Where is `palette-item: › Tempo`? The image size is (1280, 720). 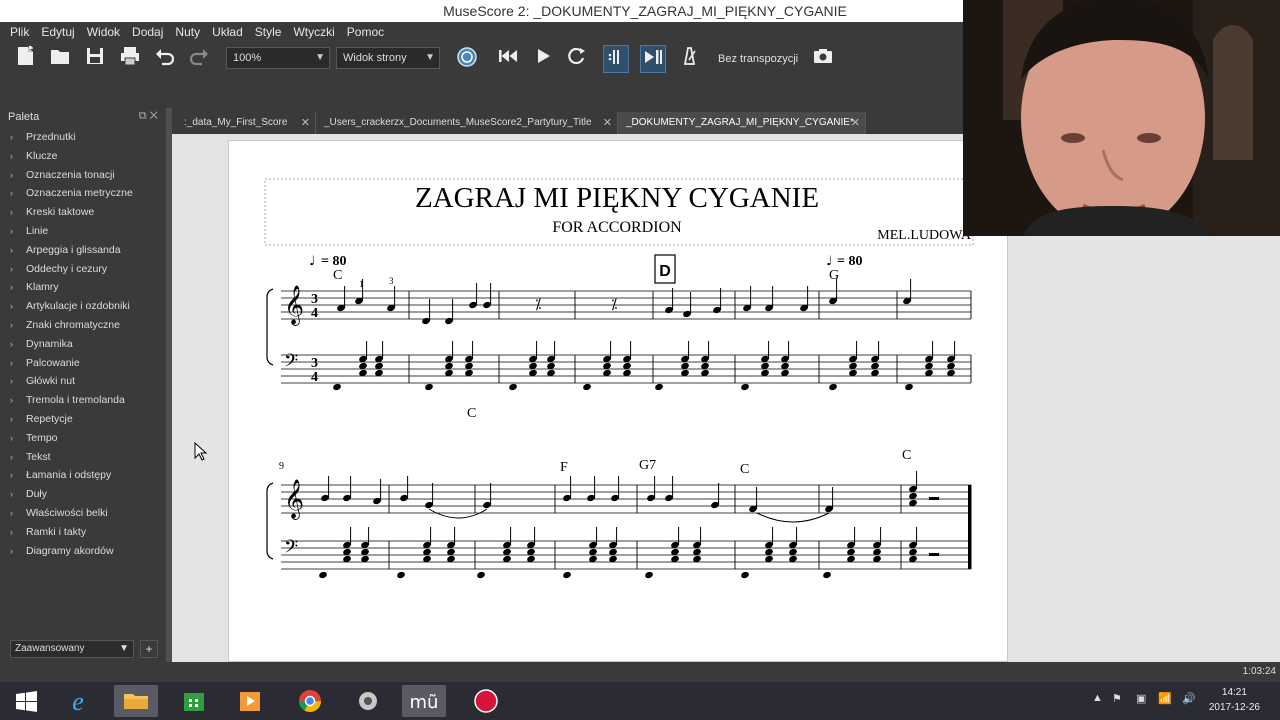
palette-item: › Tempo is located at coordinates (85, 438).